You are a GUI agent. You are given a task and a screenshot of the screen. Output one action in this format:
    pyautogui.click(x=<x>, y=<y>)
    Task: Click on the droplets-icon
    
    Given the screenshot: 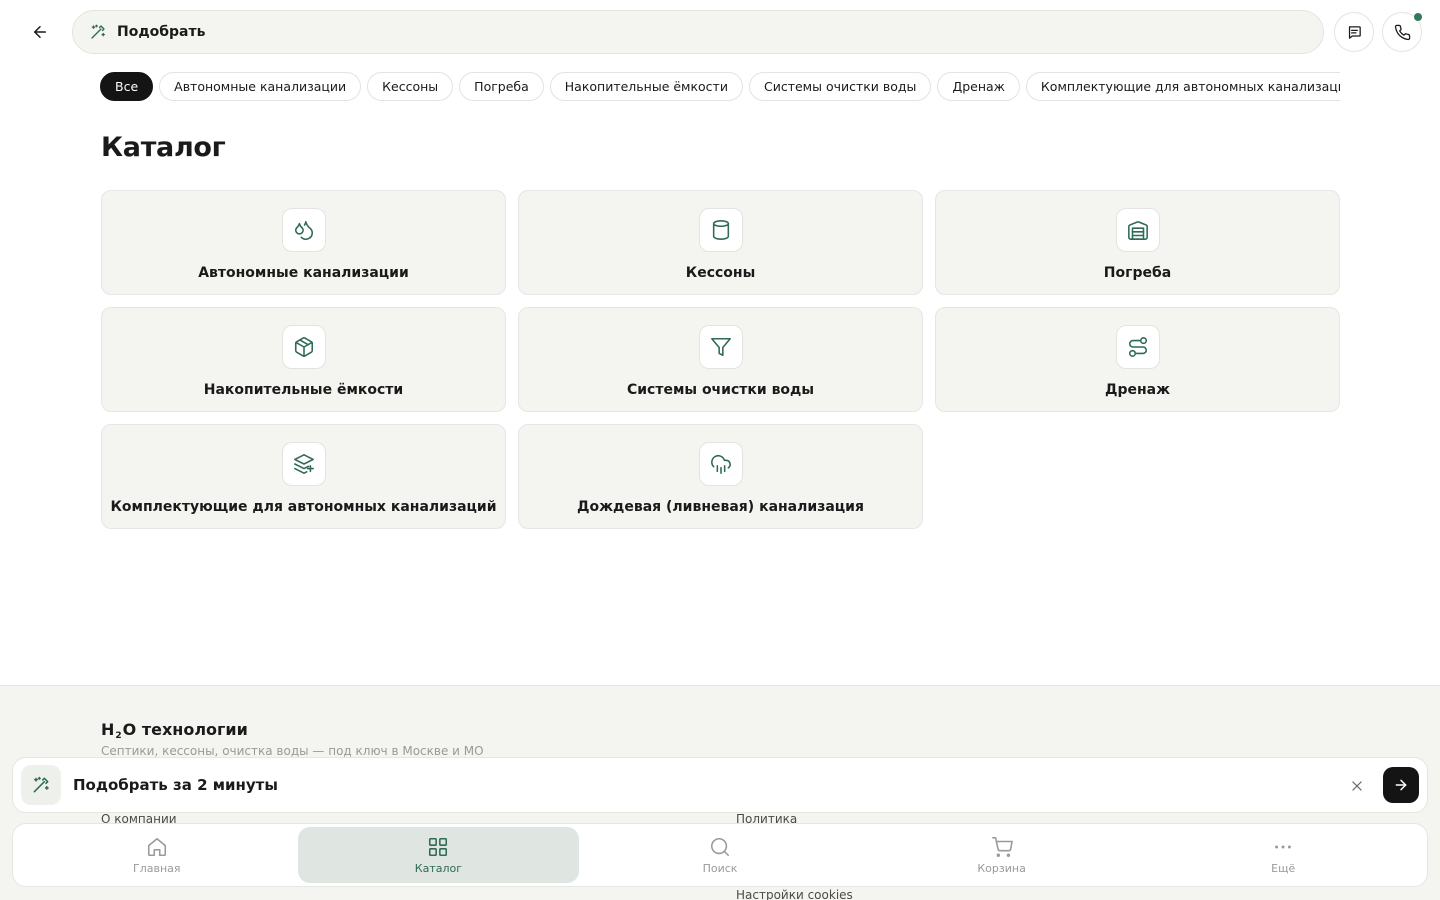 What is the action you would take?
    pyautogui.click(x=303, y=230)
    